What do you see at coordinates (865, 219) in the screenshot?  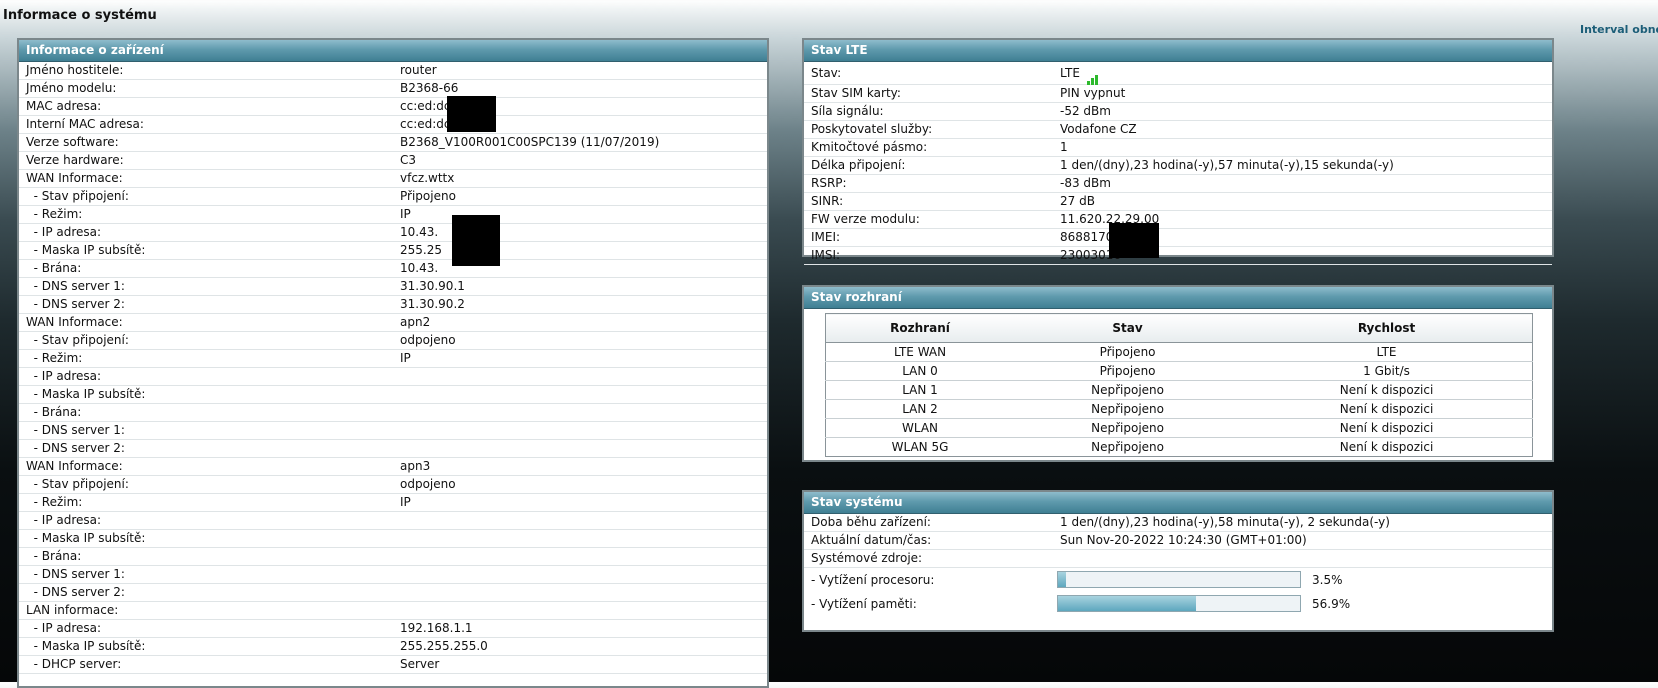 I see `lte-status-label: FW verze modulu:` at bounding box center [865, 219].